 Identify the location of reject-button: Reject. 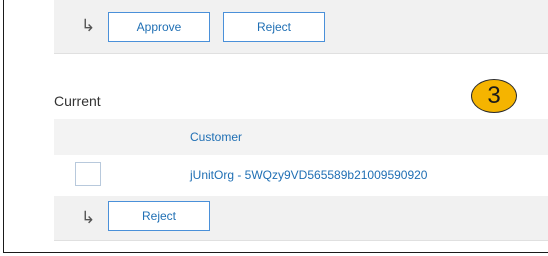
(274, 27).